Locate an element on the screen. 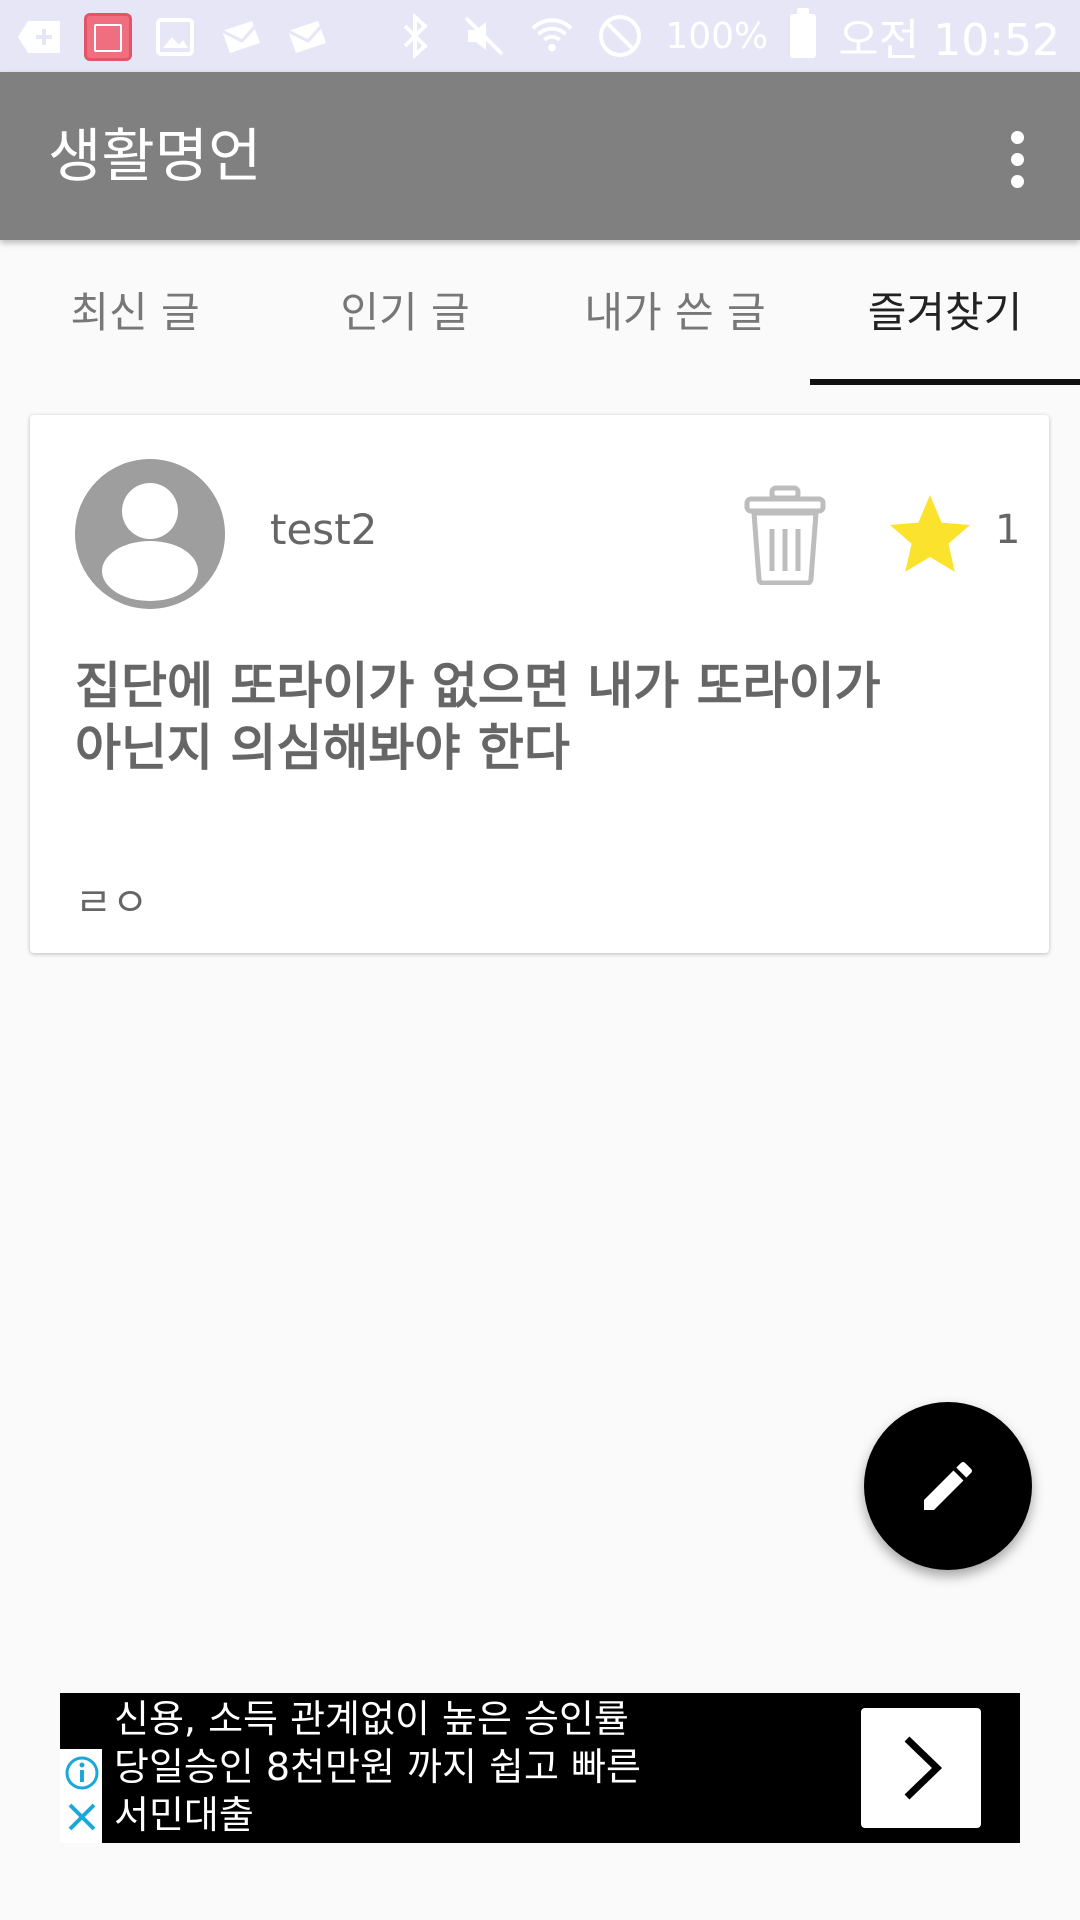 The image size is (1080, 1920). edit-icon is located at coordinates (948, 1485).